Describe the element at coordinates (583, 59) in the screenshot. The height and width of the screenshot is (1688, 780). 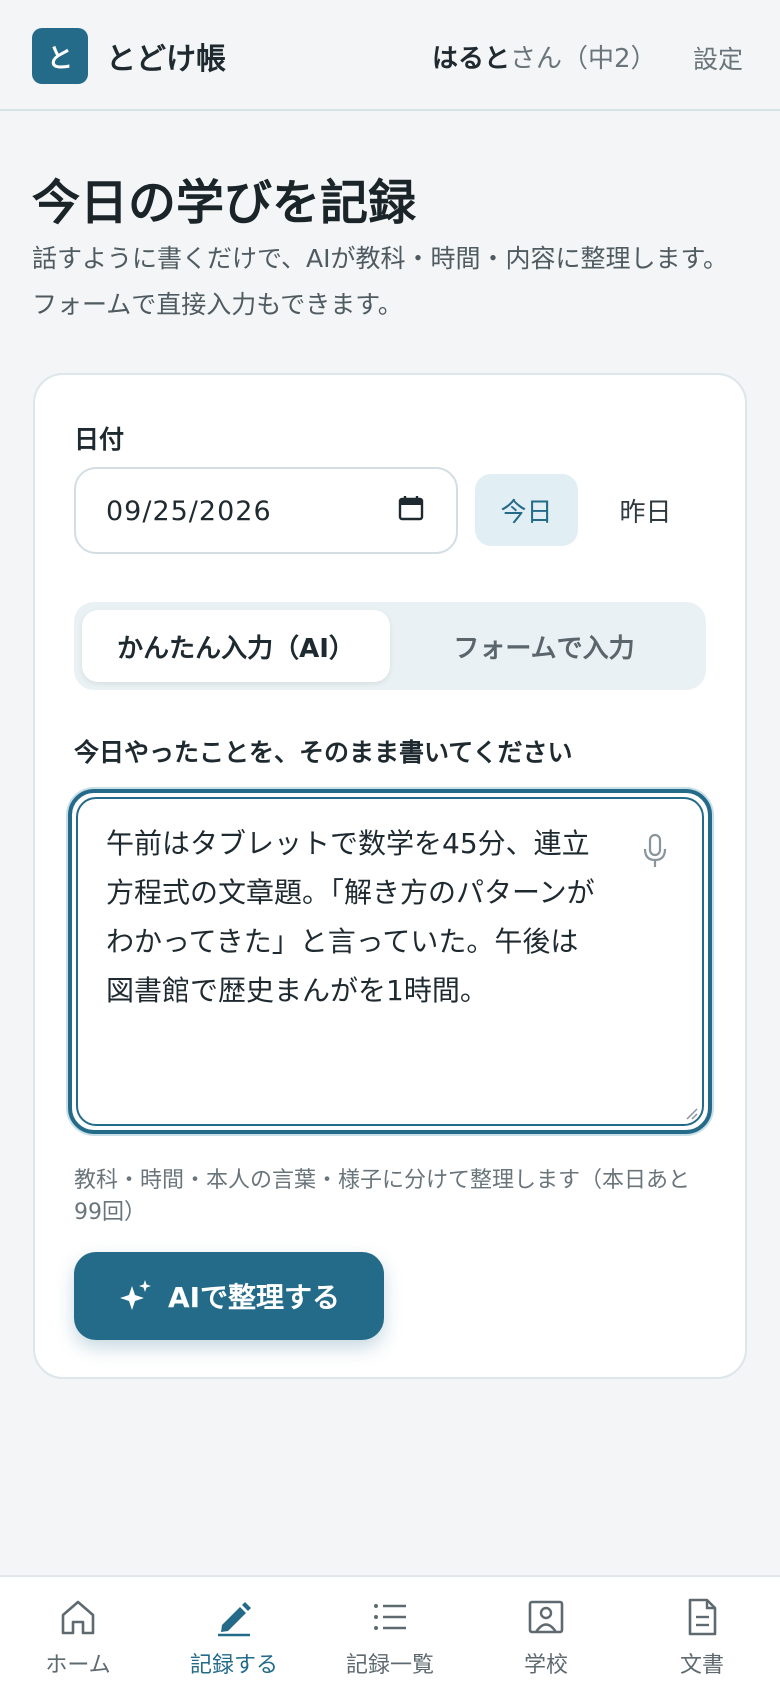
I see `user-suffix: さん（中2）` at that location.